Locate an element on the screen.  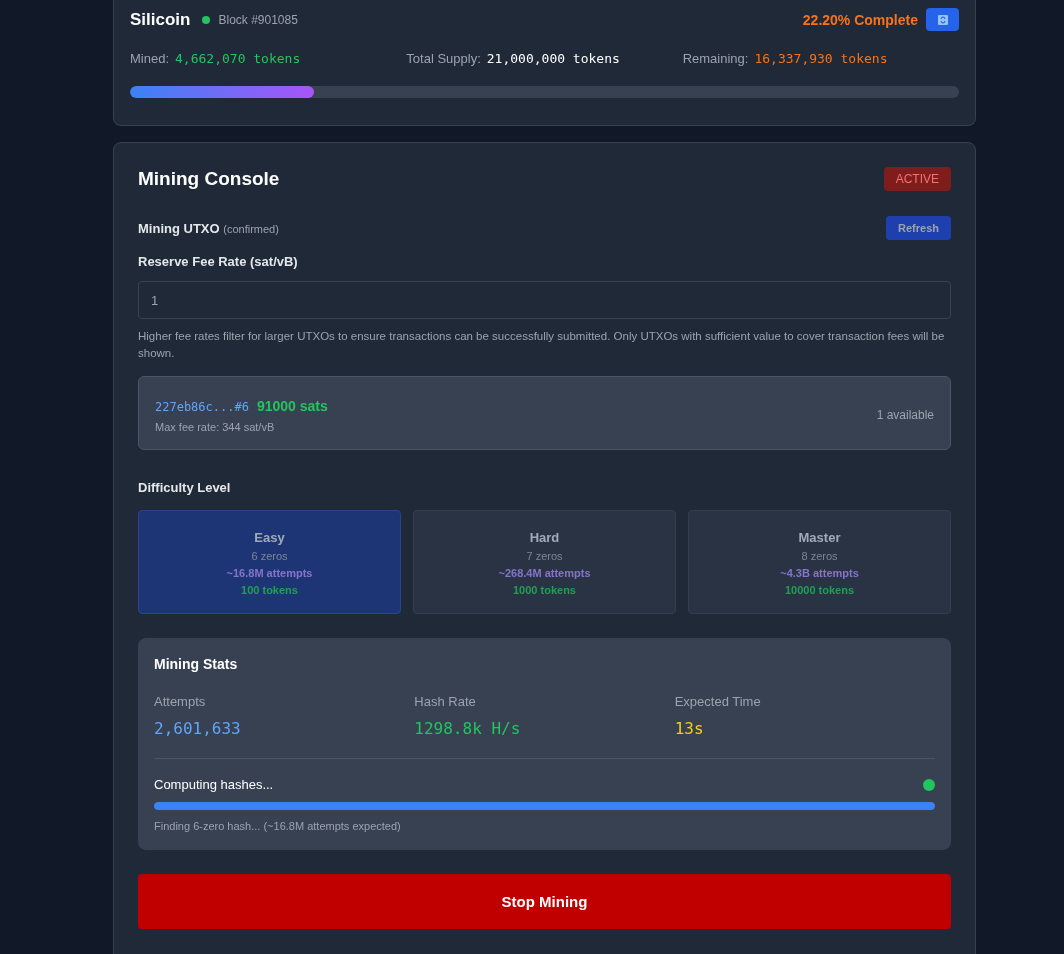
refresh-icon is located at coordinates (942, 19).